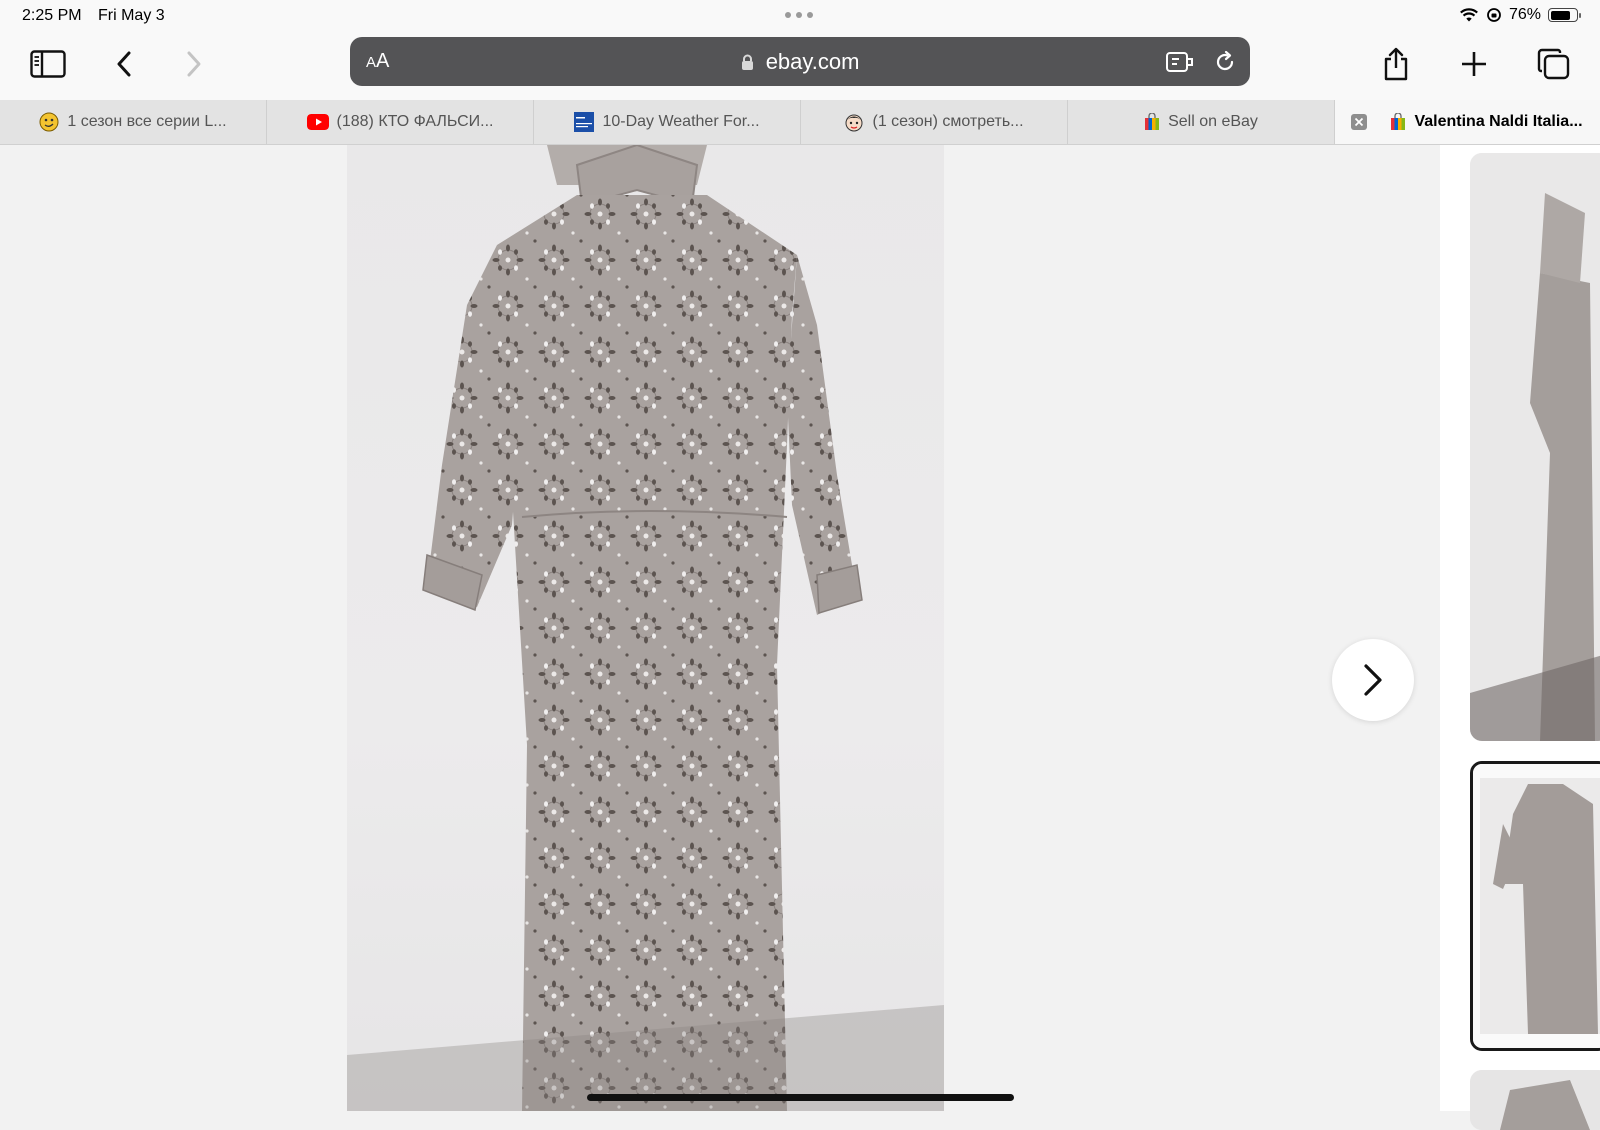 The image size is (1600, 1130). Describe the element at coordinates (317, 122) in the screenshot. I see `youtube-icon` at that location.